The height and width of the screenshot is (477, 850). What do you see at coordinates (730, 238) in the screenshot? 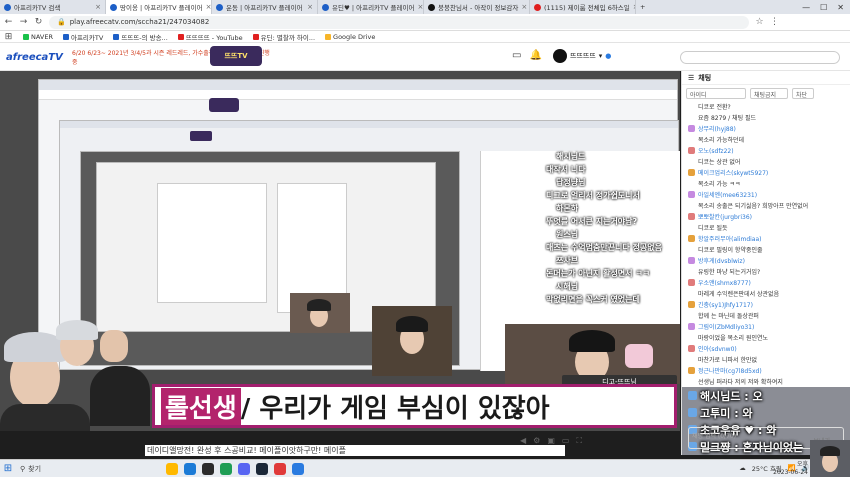
I see `chat-username: 항알주러무아(alimdiaa)` at bounding box center [730, 238].